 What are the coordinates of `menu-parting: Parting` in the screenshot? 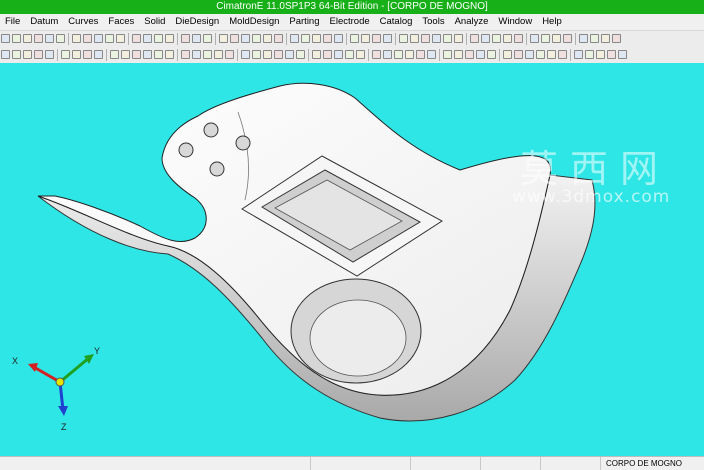 It's located at (304, 22).